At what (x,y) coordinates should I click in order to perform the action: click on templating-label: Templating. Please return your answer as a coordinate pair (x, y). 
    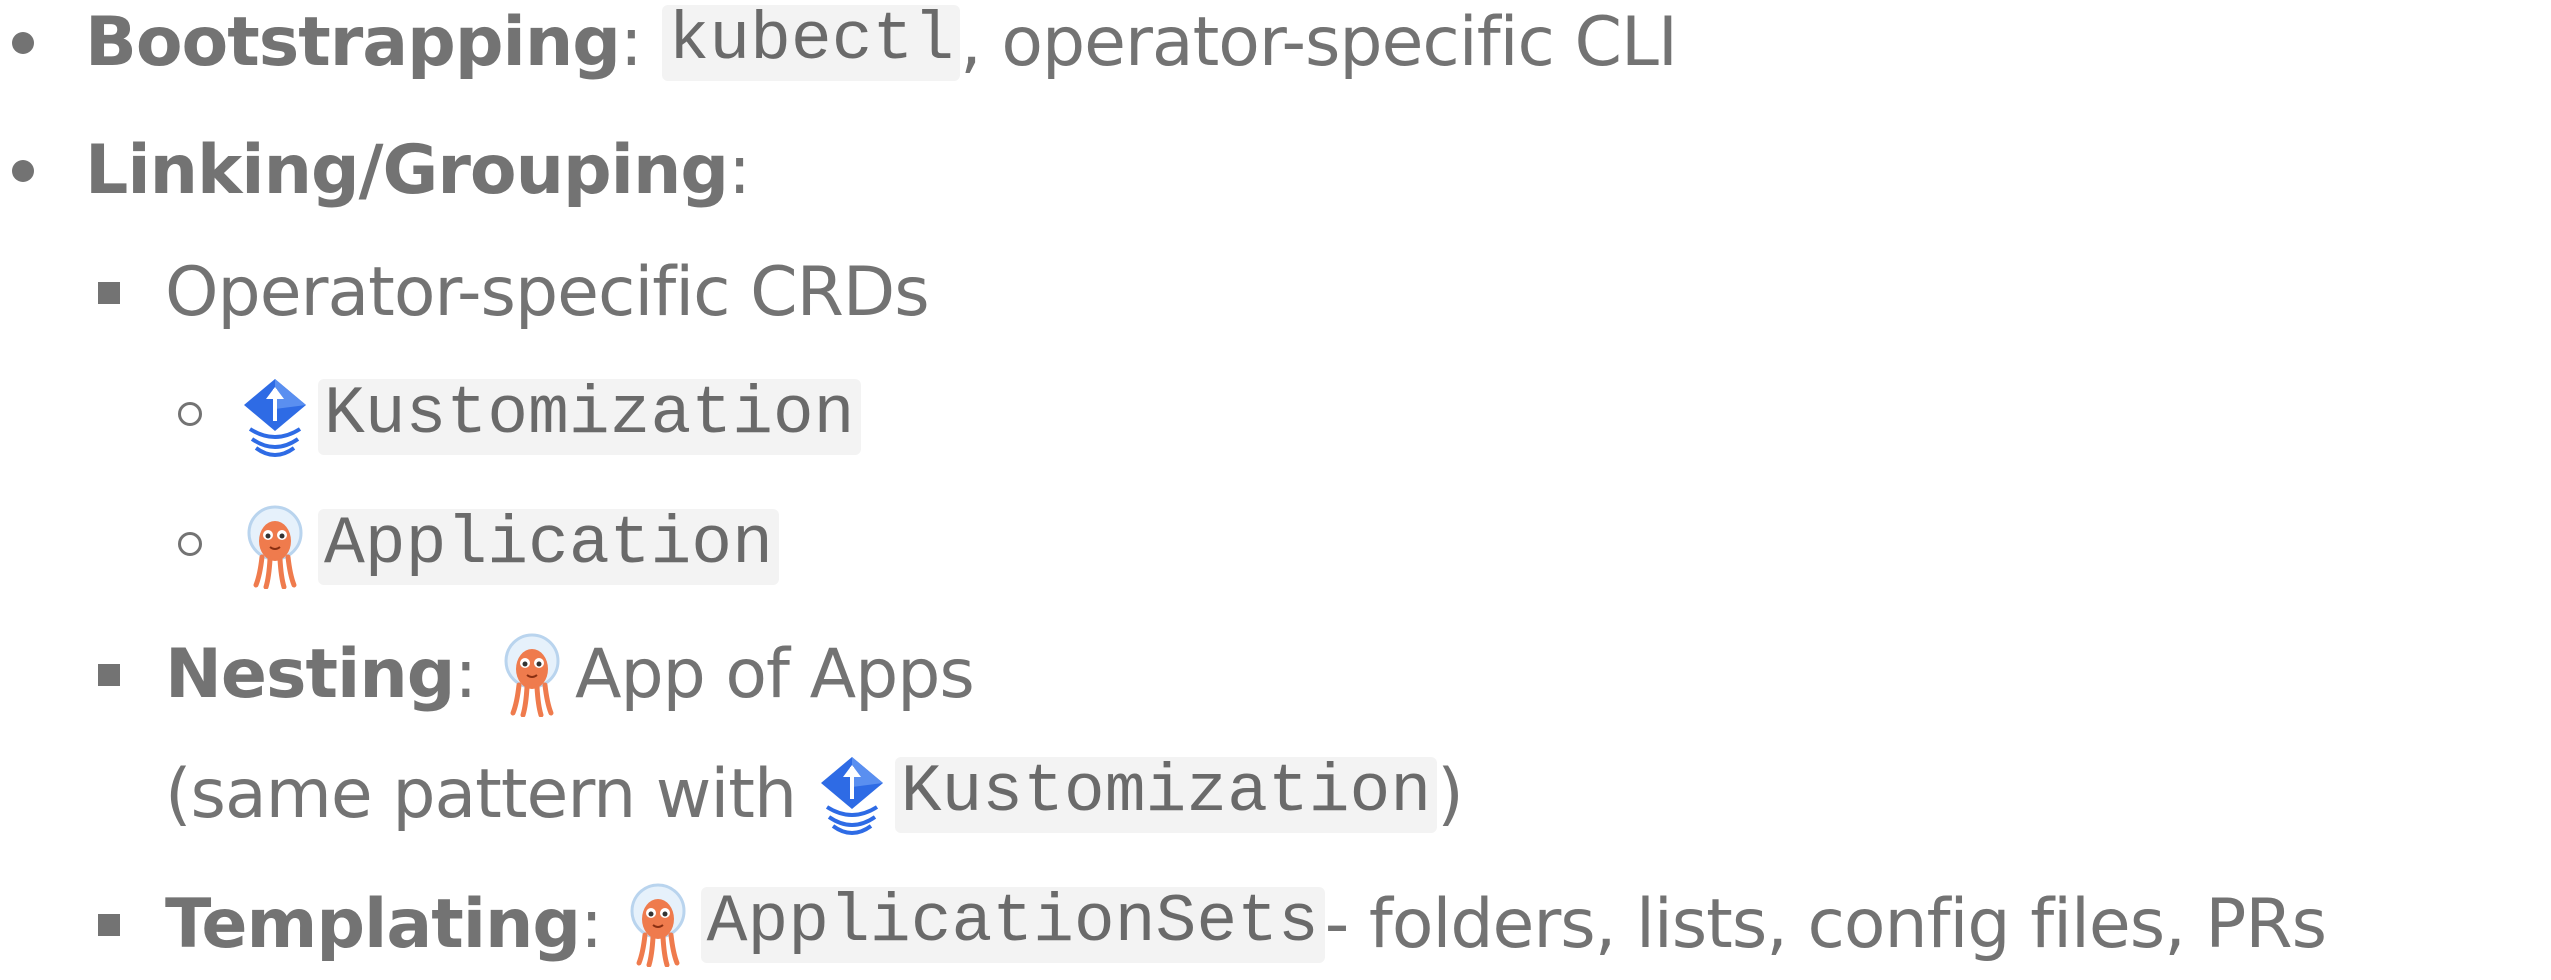
    Looking at the image, I should click on (373, 924).